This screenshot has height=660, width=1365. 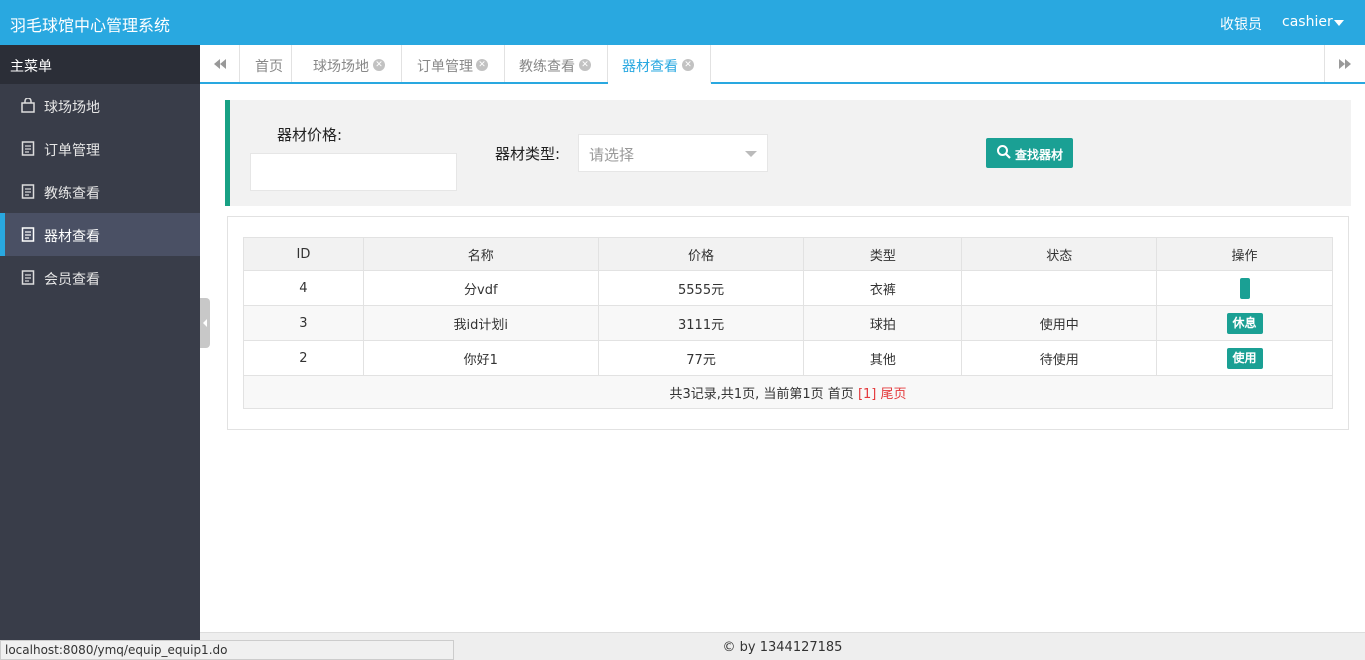 What do you see at coordinates (353, 172) in the screenshot?
I see `price-input` at bounding box center [353, 172].